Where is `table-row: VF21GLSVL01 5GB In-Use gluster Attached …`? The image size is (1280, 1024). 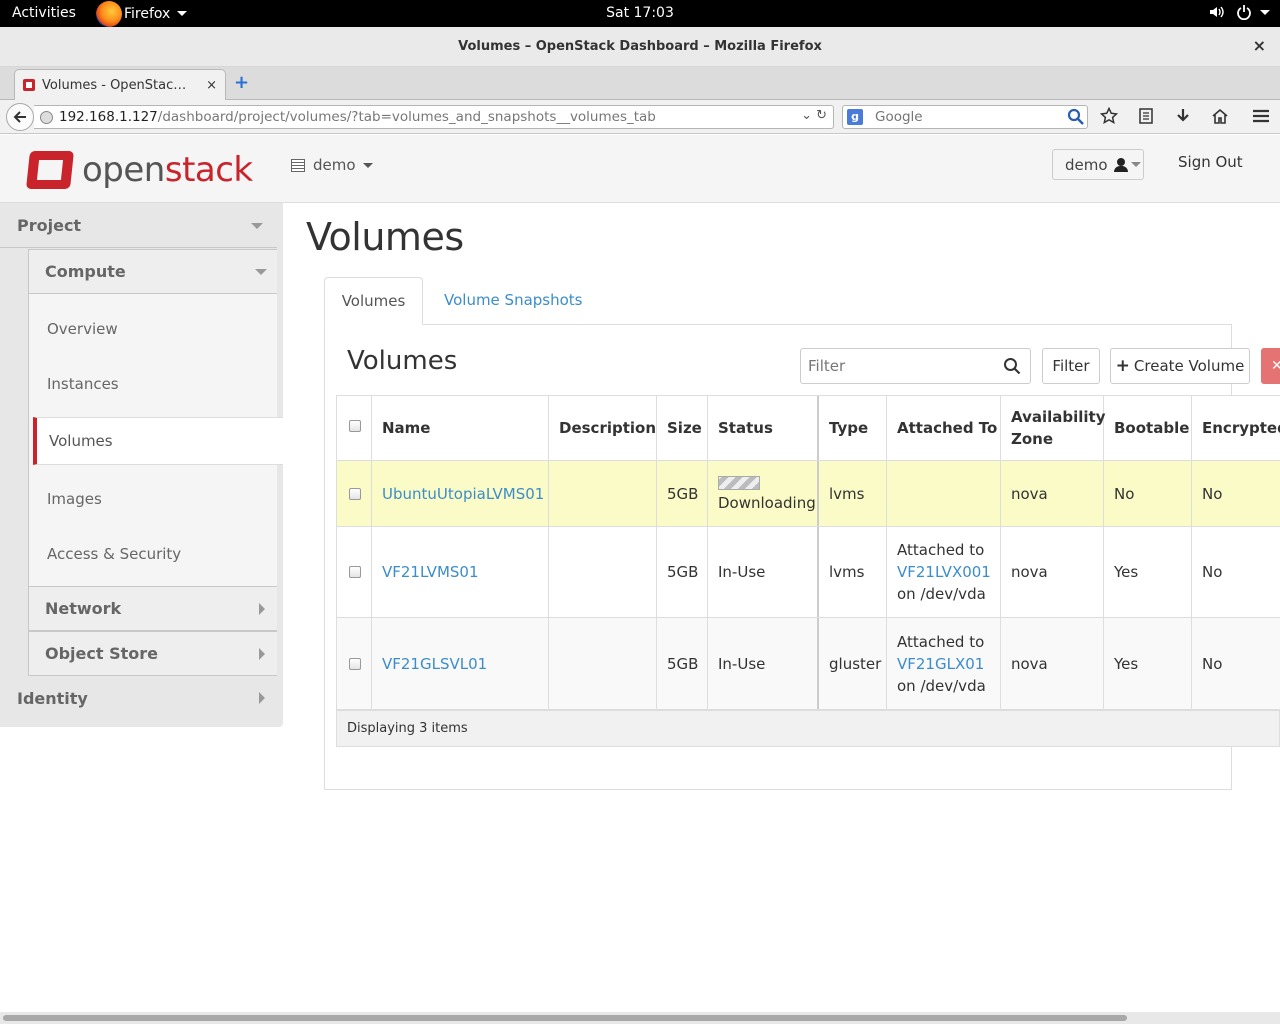
table-row: VF21GLSVL01 5GB In-Use gluster Attached … is located at coordinates (808, 664).